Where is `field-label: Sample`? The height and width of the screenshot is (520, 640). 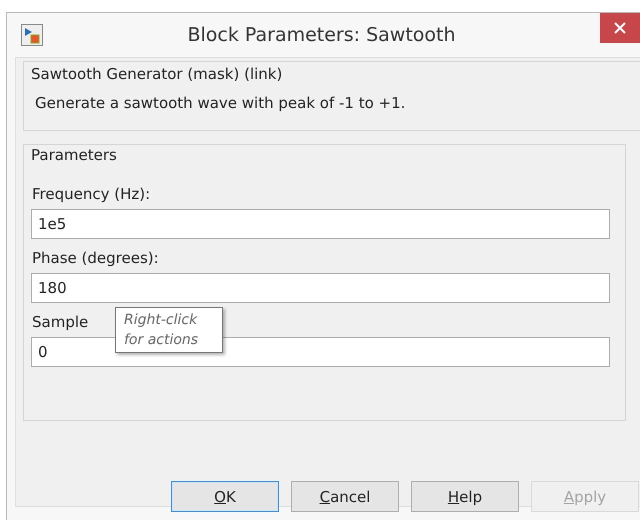
field-label: Sample is located at coordinates (60, 322).